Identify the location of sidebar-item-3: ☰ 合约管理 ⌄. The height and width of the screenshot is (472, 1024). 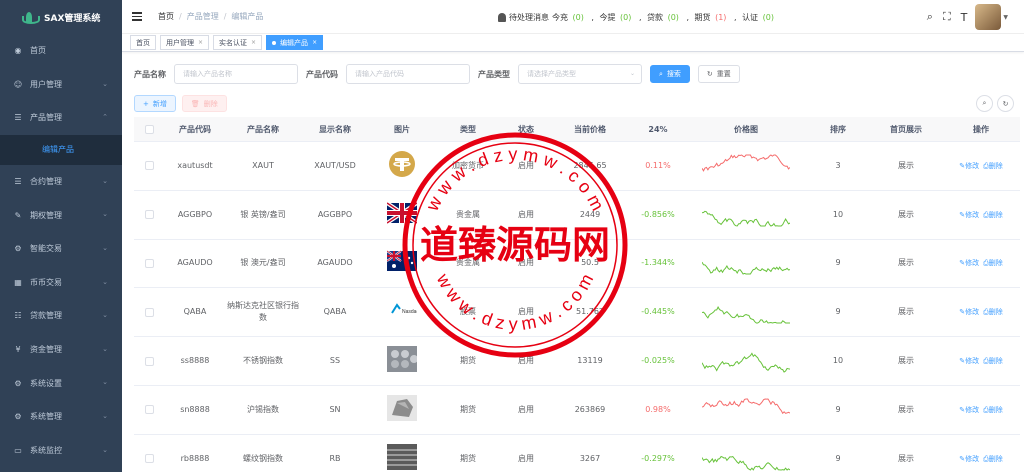
(61, 182).